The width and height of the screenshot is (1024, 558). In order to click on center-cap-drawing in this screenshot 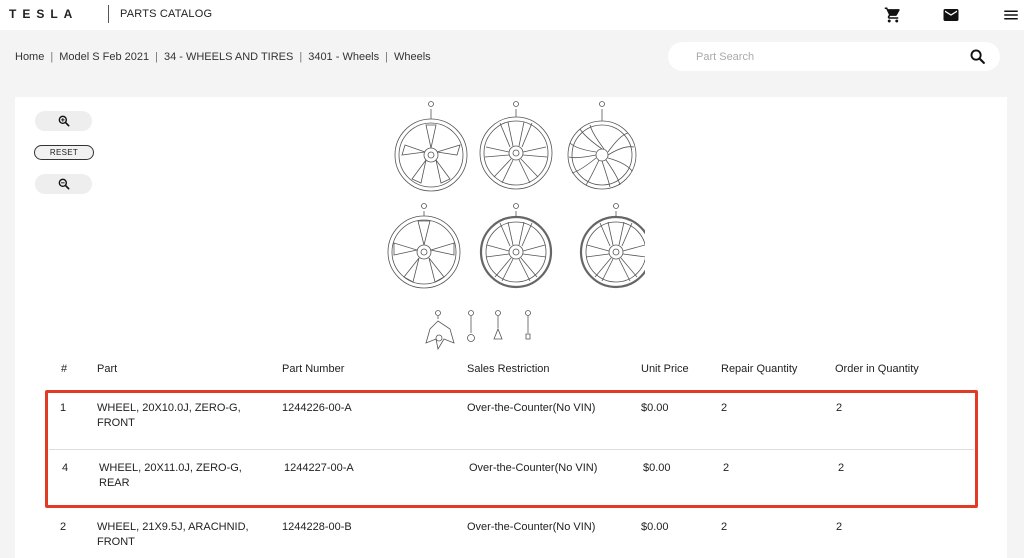, I will do `click(440, 330)`.